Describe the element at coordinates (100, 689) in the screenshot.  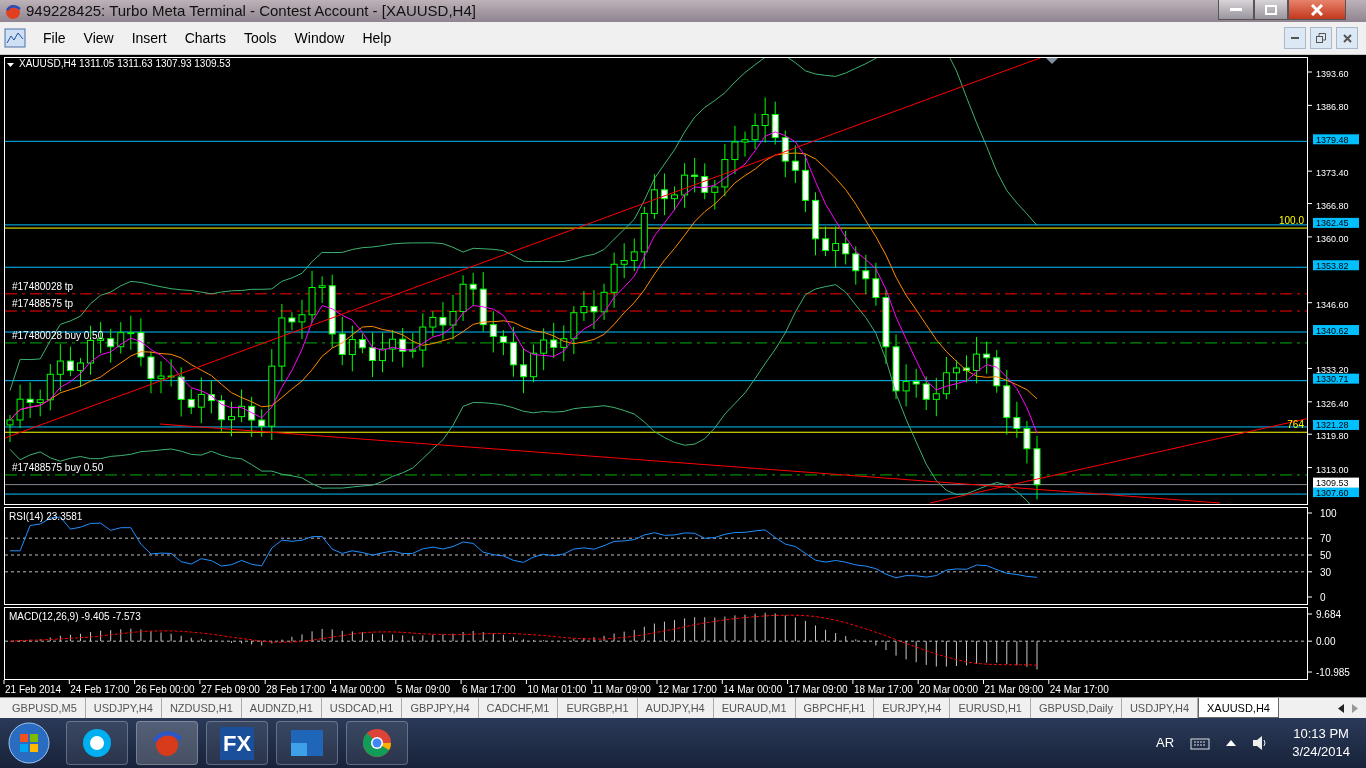
I see `date-axis-label: 24 Feb 17:00` at that location.